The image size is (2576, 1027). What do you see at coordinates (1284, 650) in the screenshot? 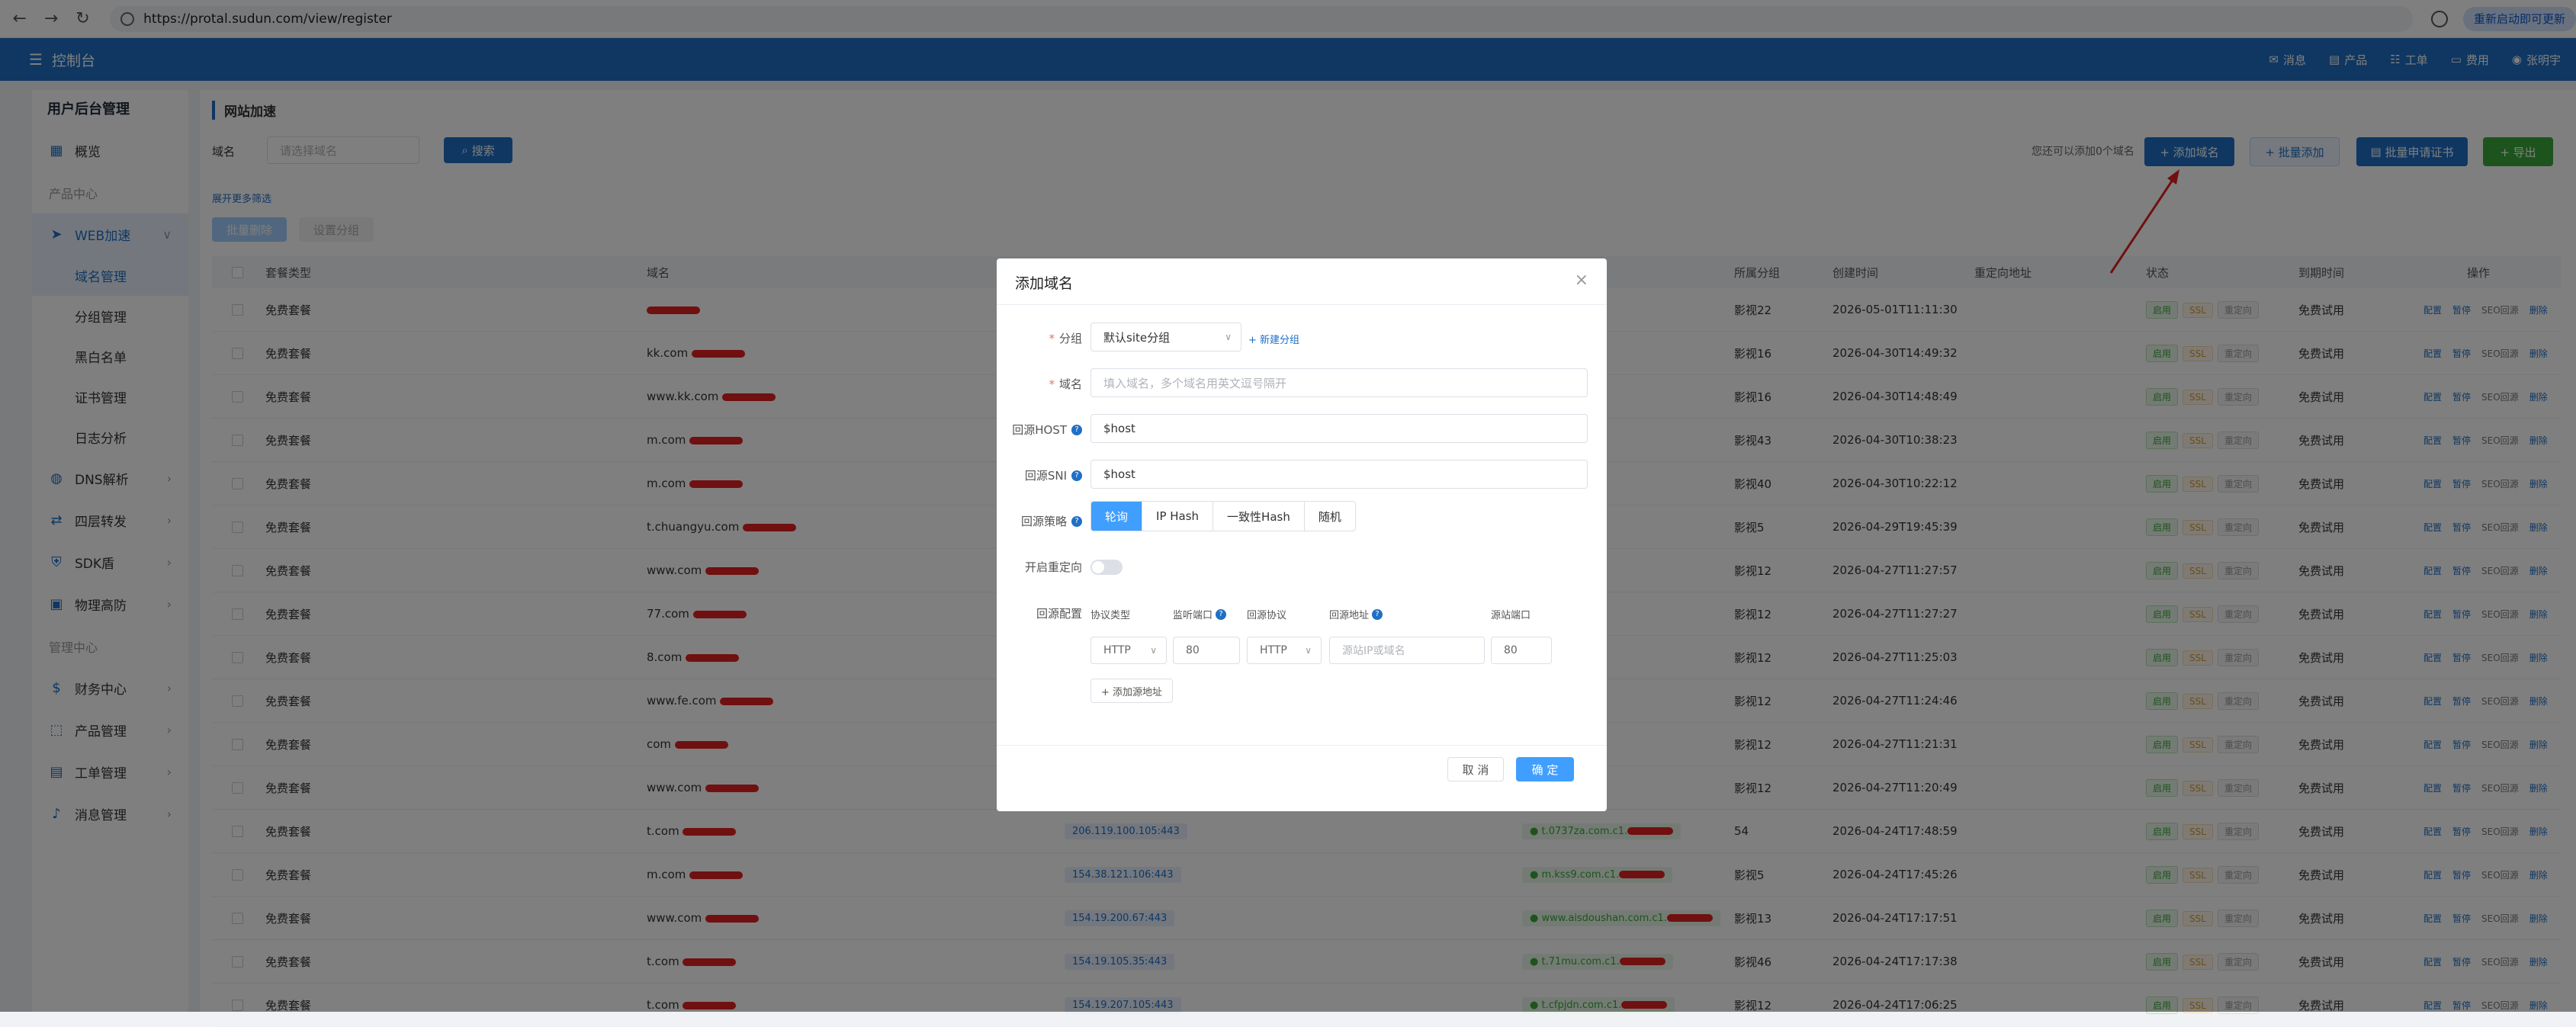
I see `origin-proto-select: HTTP ∨` at bounding box center [1284, 650].